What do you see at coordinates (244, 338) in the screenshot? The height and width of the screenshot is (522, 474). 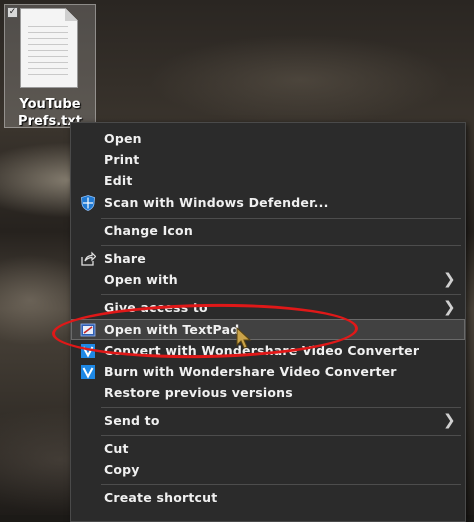 I see `mouse-pointer-icon` at bounding box center [244, 338].